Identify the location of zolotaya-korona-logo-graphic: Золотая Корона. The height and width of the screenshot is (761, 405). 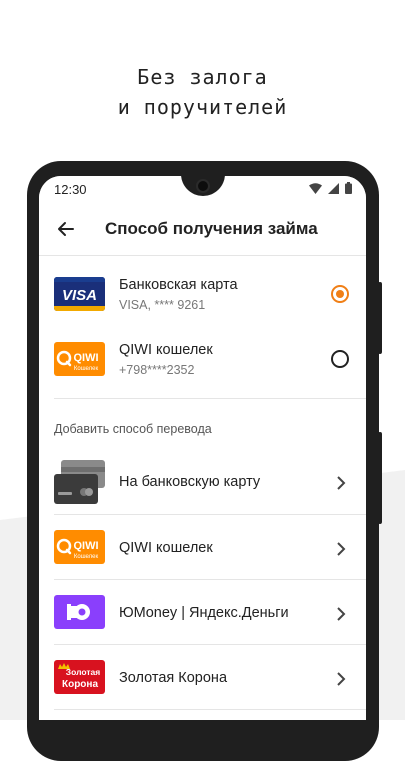
(79, 676).